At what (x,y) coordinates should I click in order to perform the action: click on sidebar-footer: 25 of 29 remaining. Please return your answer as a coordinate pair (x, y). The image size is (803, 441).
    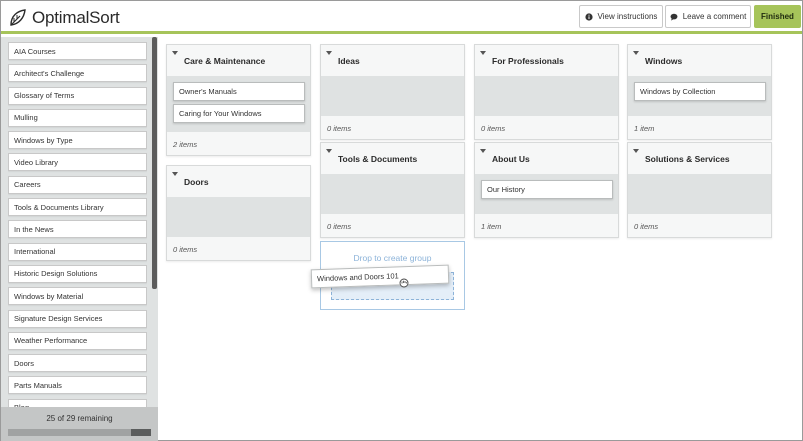
    Looking at the image, I should click on (79, 424).